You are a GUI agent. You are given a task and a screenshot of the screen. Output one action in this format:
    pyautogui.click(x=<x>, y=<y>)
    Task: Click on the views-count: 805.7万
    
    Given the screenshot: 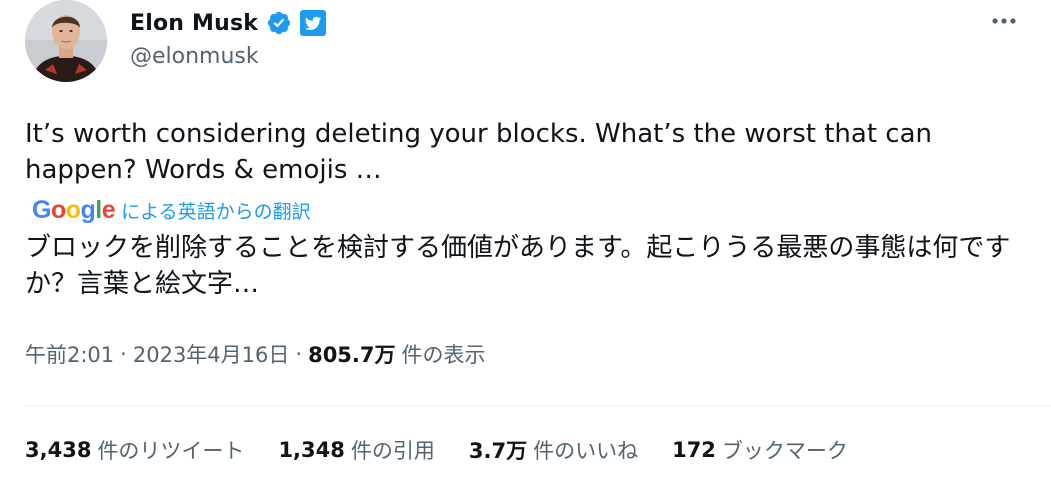 What is the action you would take?
    pyautogui.click(x=352, y=355)
    